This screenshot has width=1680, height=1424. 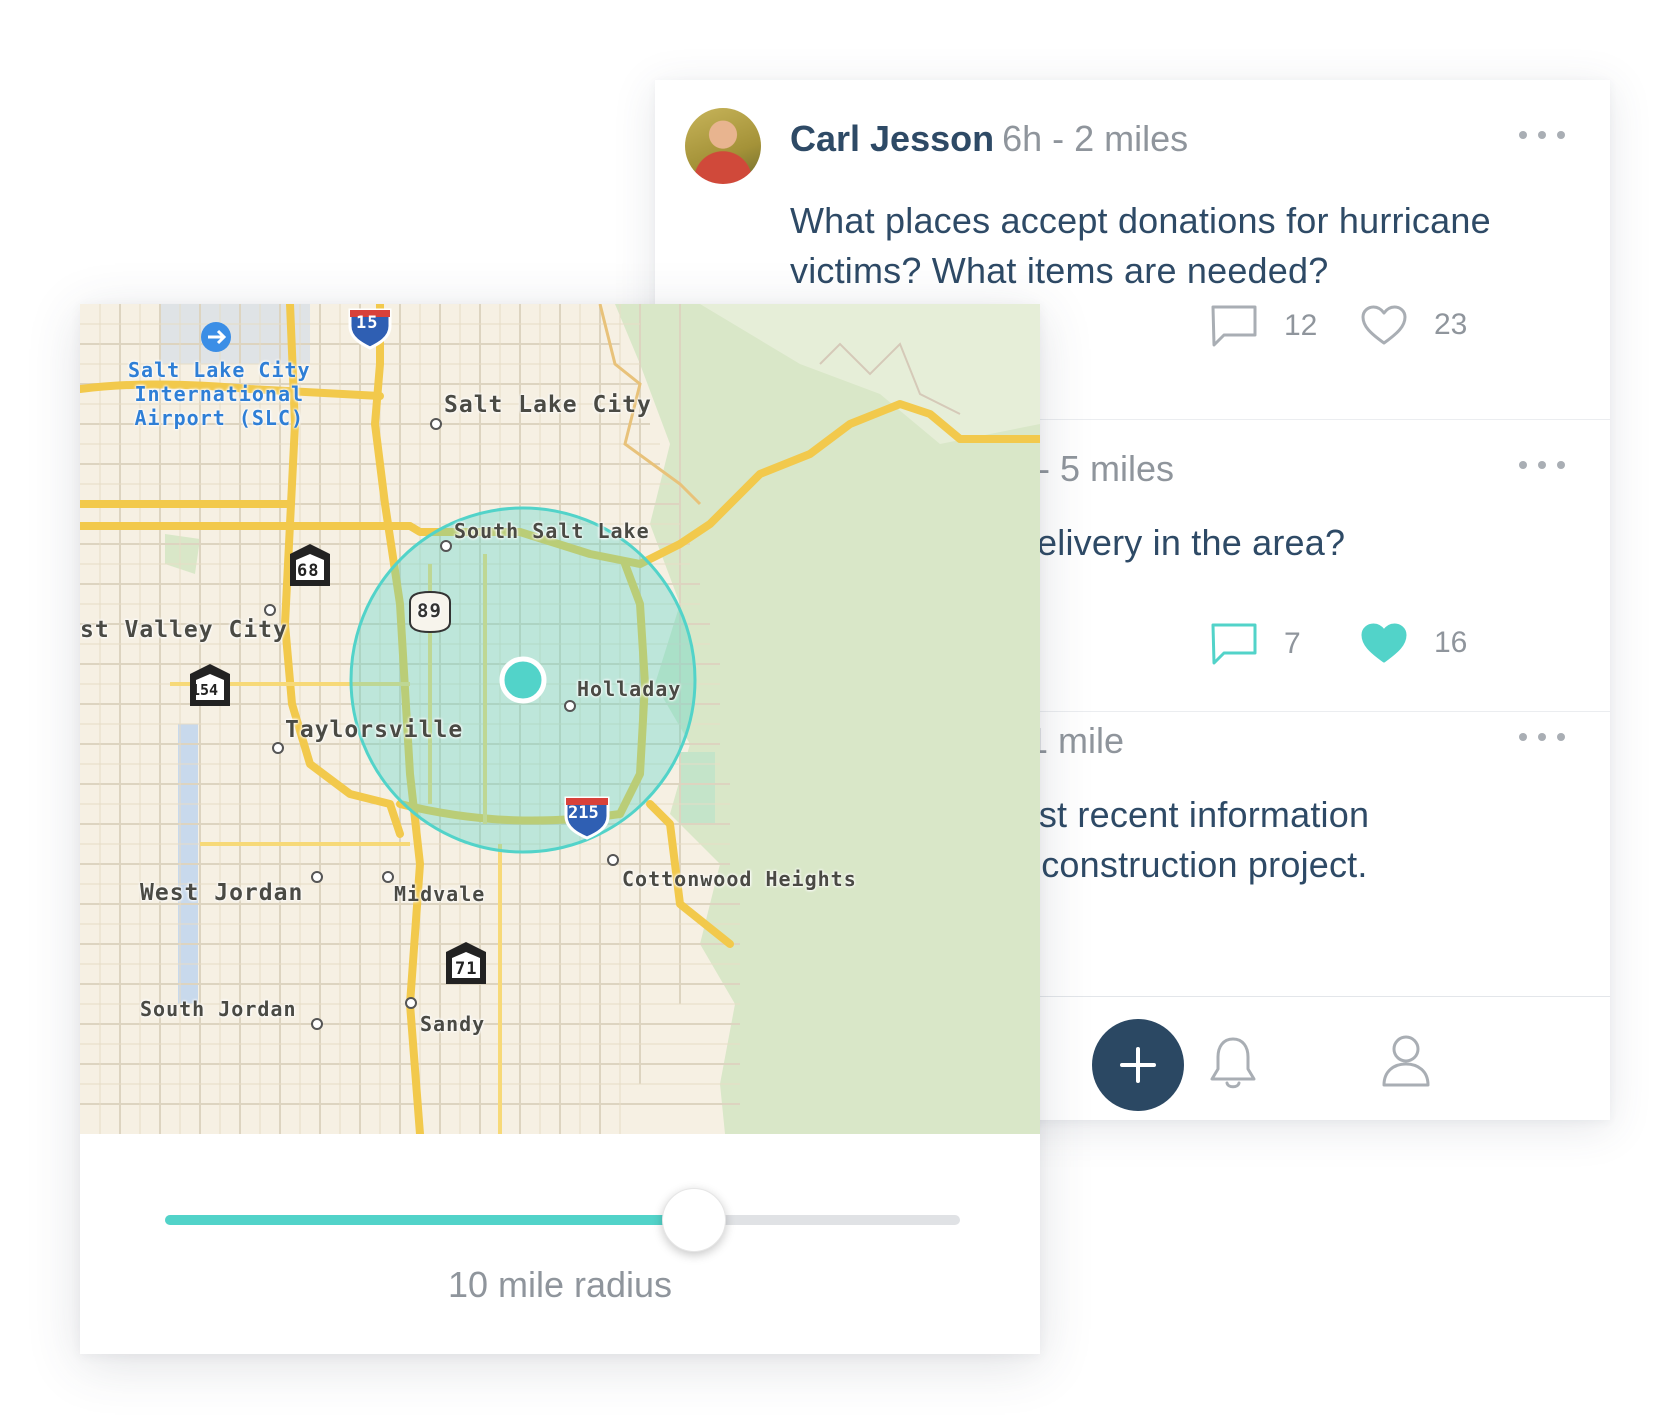 I want to click on post-header: Carl Jesson 6h - 2 miles, so click(x=989, y=139).